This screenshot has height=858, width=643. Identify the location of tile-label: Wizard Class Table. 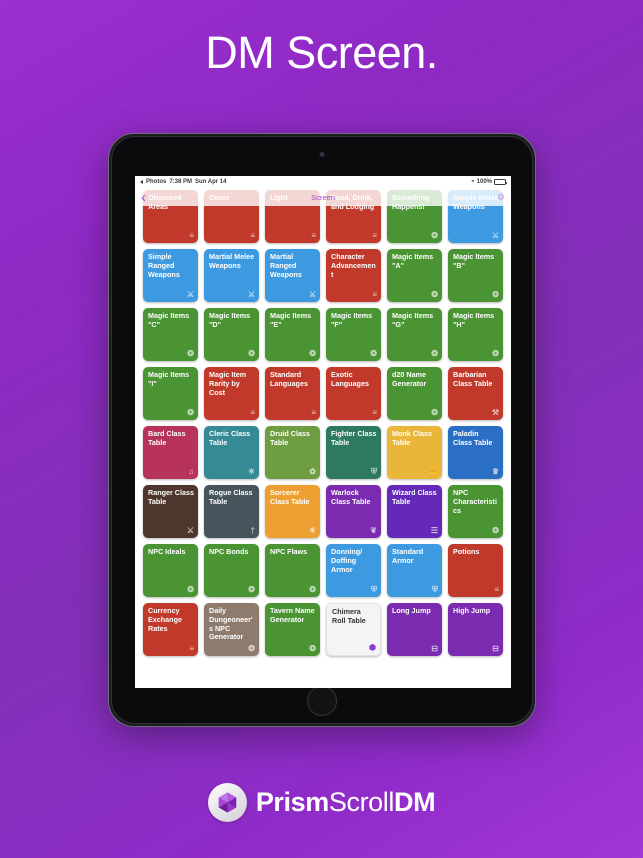
(414, 497).